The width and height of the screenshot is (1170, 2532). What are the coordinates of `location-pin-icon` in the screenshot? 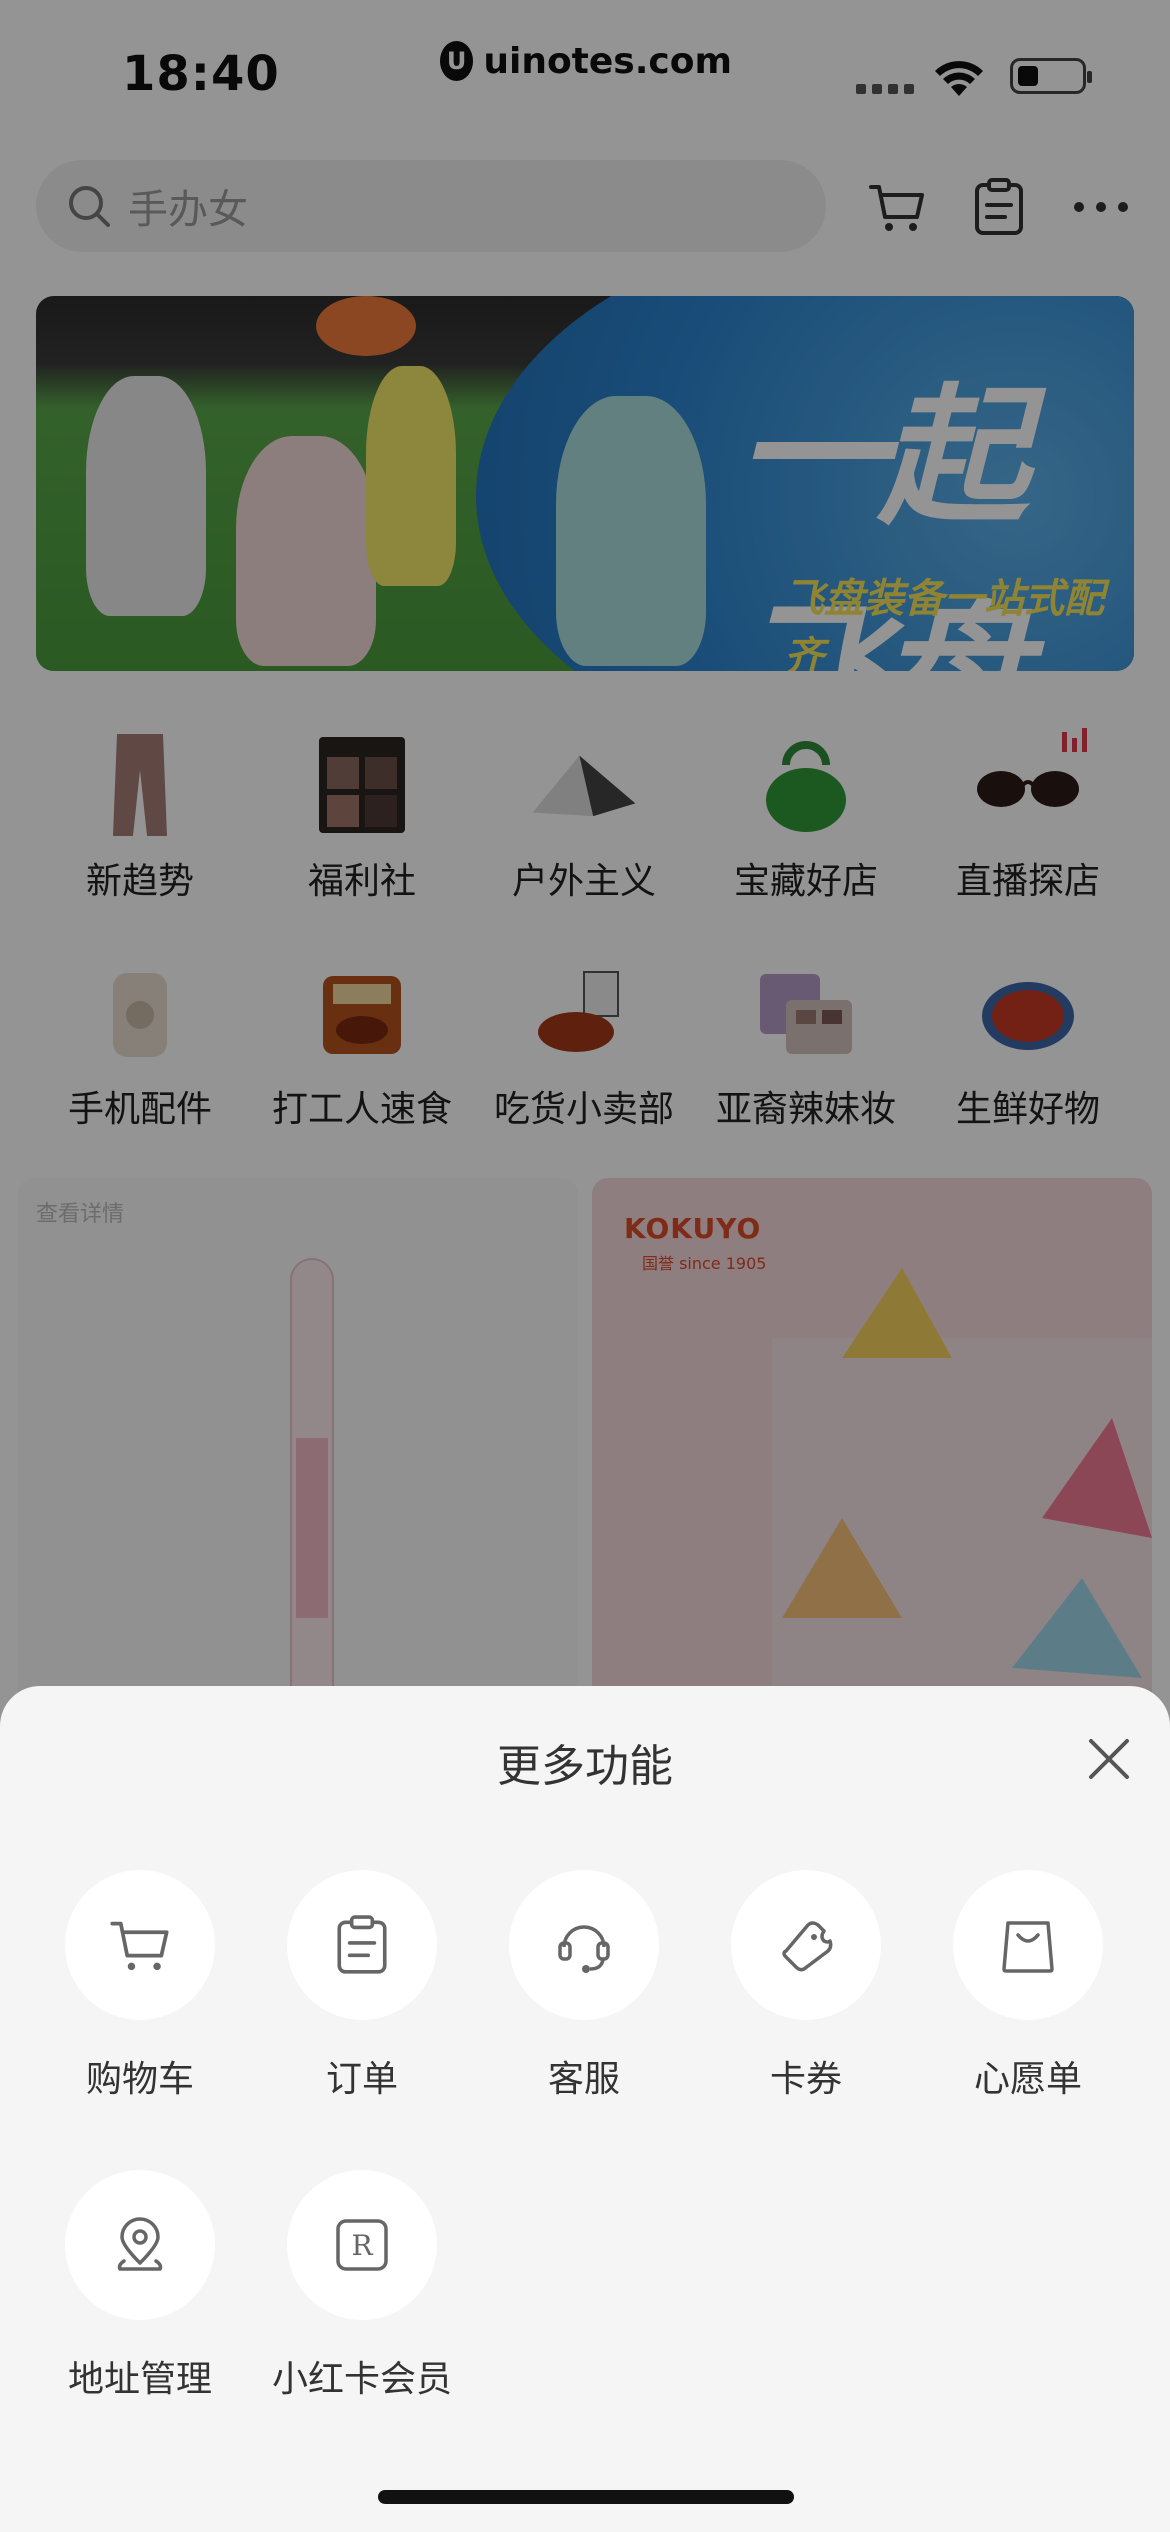 It's located at (140, 2244).